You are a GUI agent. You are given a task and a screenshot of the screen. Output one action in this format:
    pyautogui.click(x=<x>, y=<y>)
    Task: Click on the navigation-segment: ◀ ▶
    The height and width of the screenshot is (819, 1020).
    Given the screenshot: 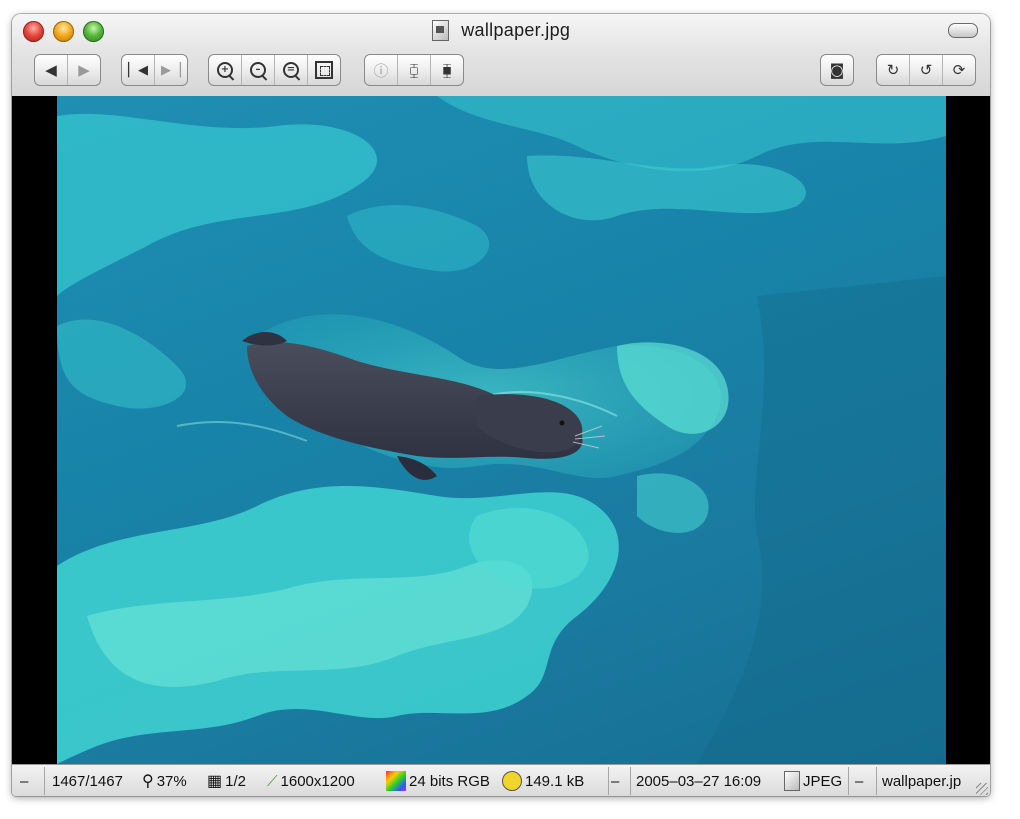 What is the action you would take?
    pyautogui.click(x=67, y=70)
    